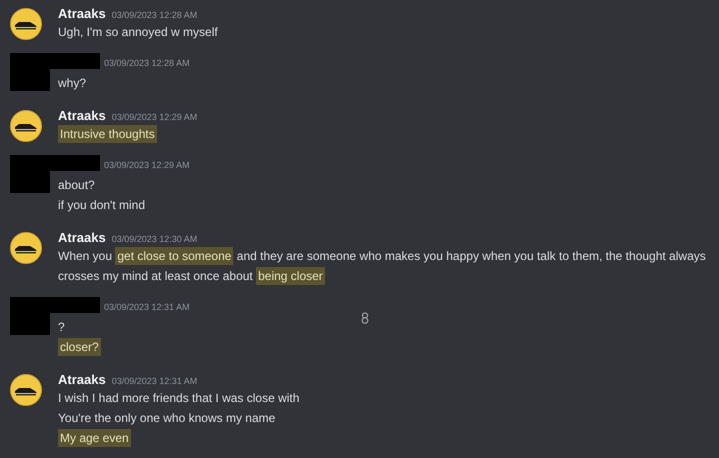 The image size is (719, 458). Describe the element at coordinates (94, 438) in the screenshot. I see `message-text: My age even` at that location.